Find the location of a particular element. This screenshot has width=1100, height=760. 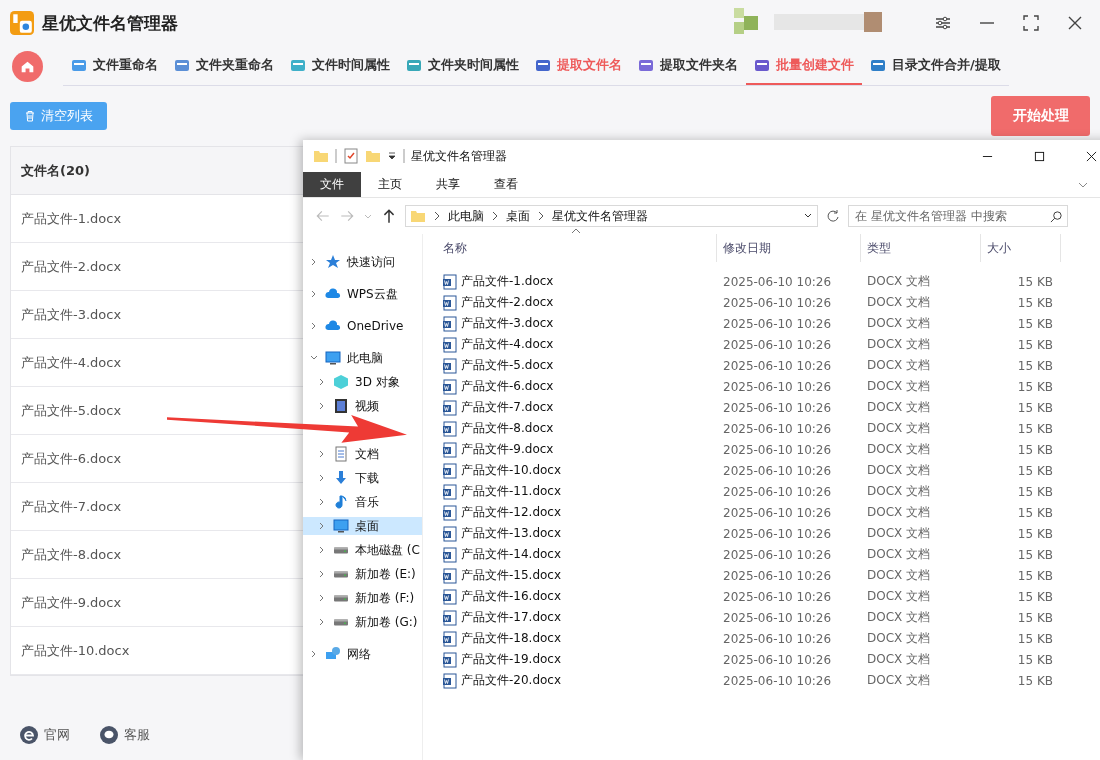

file-name: 产品文件-4.docx is located at coordinates (507, 344).